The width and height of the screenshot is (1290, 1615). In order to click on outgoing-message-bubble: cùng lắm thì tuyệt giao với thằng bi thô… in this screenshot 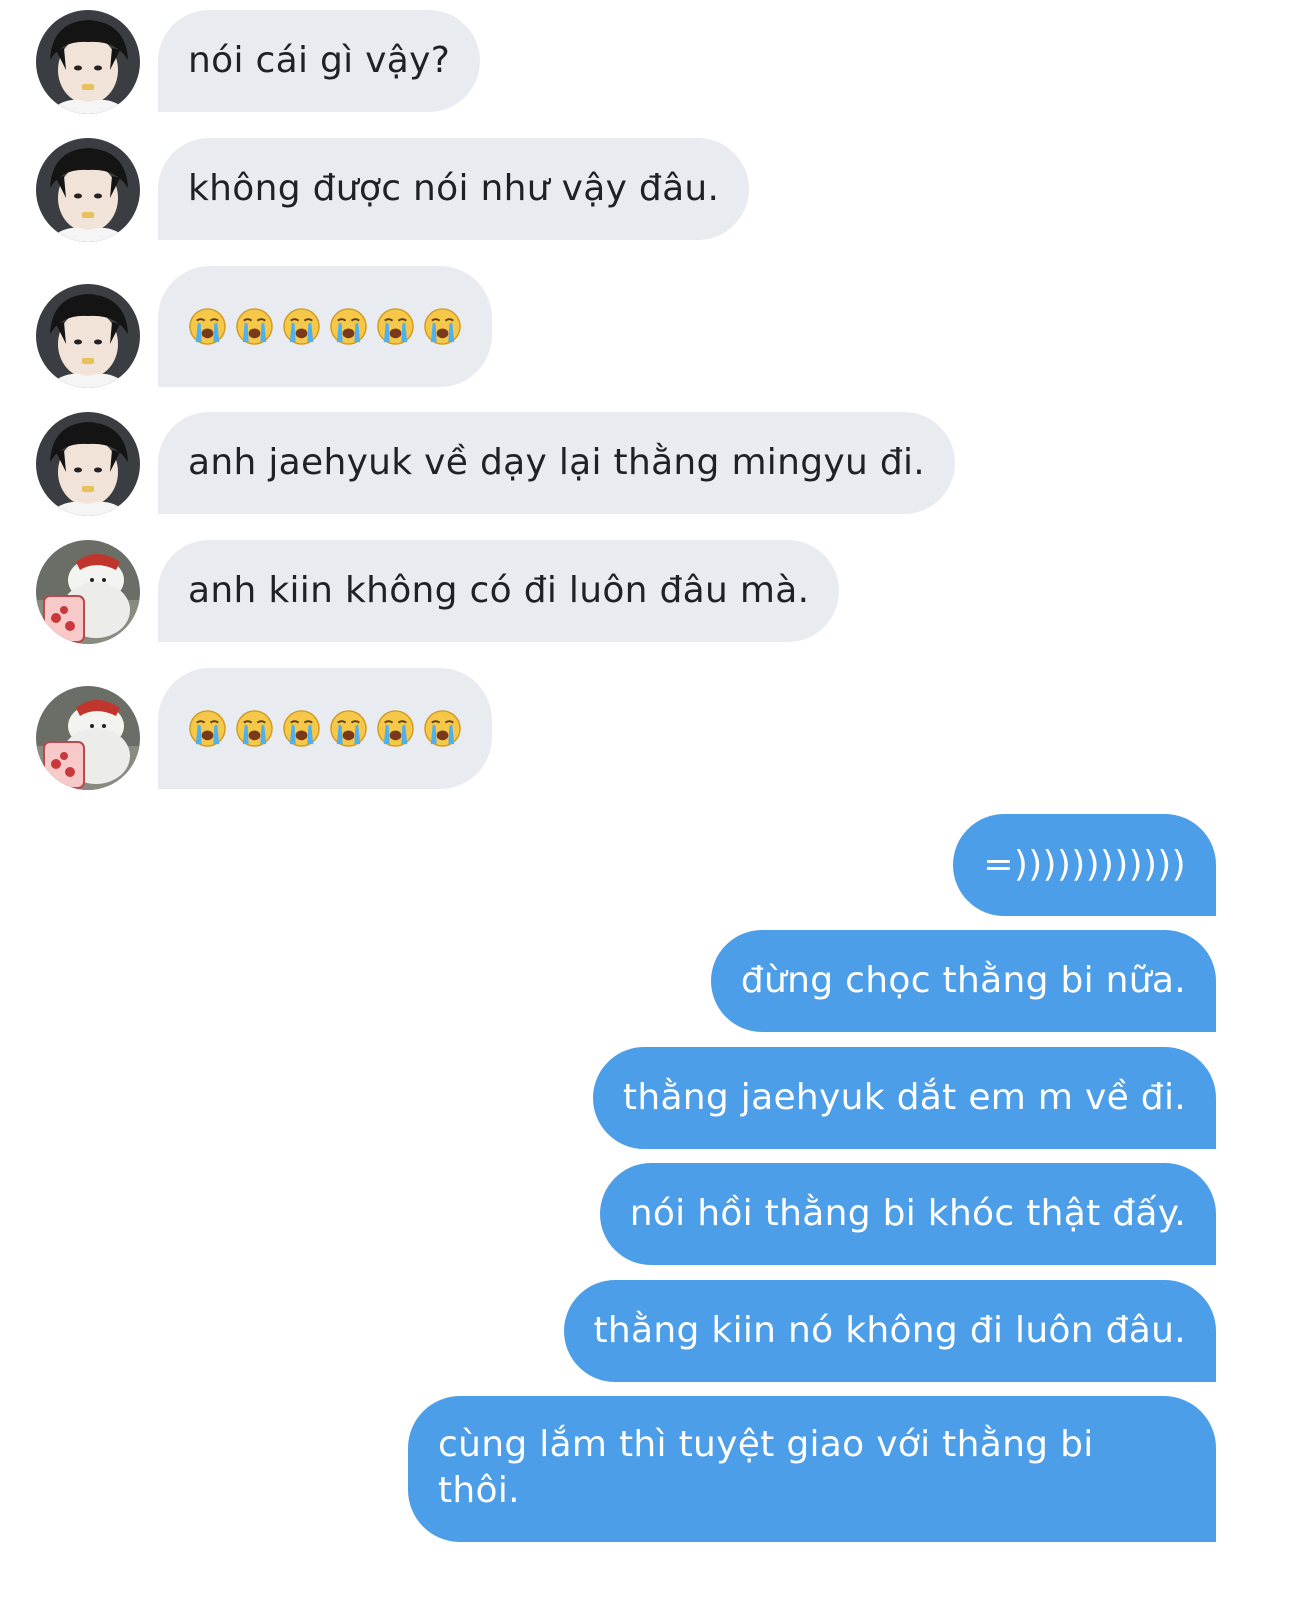, I will do `click(812, 1469)`.